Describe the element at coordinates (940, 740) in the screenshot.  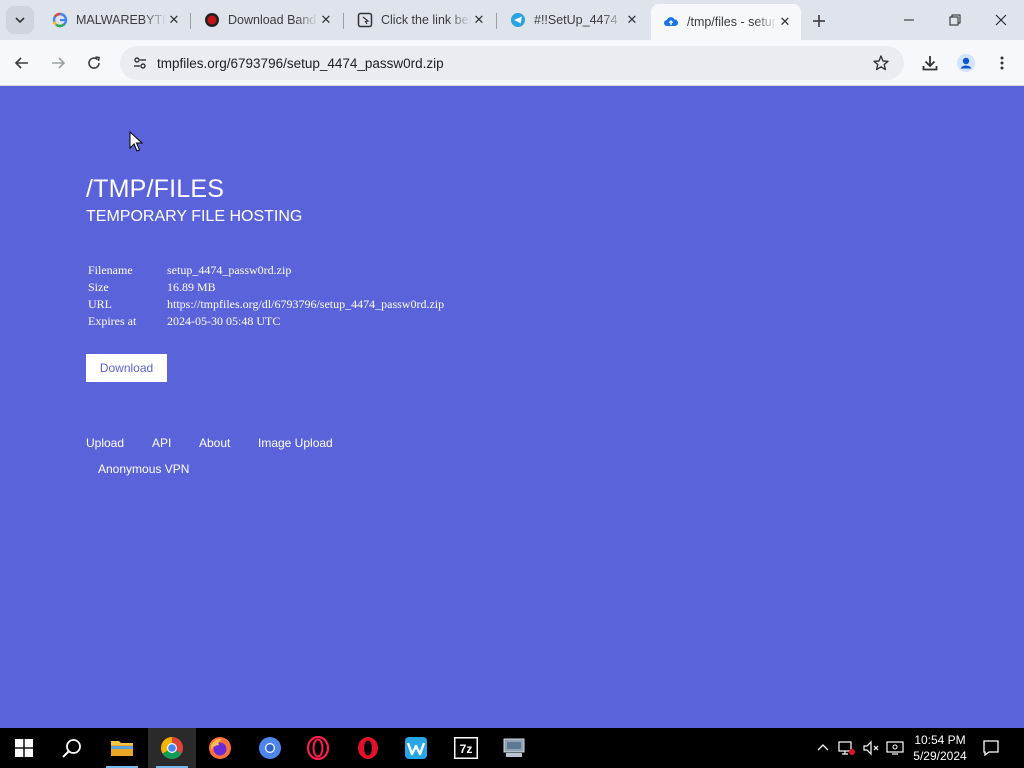
I see `clock-time: 10:54 PM` at that location.